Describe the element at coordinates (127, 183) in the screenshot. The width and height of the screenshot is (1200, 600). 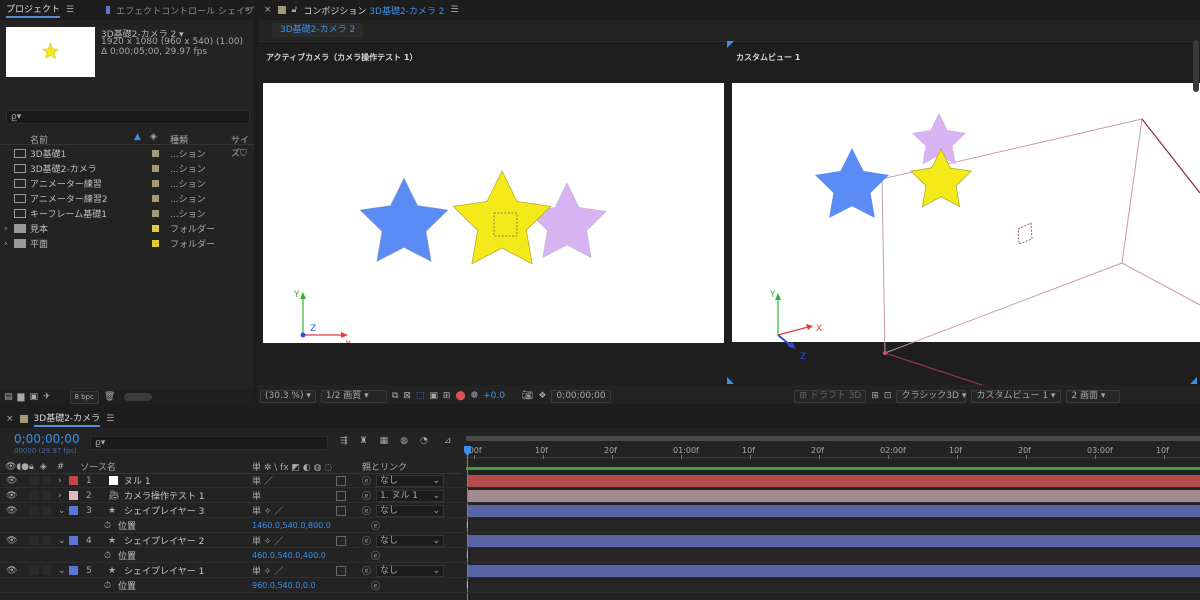
I see `project-item: アニメーター練習 ...ション` at that location.